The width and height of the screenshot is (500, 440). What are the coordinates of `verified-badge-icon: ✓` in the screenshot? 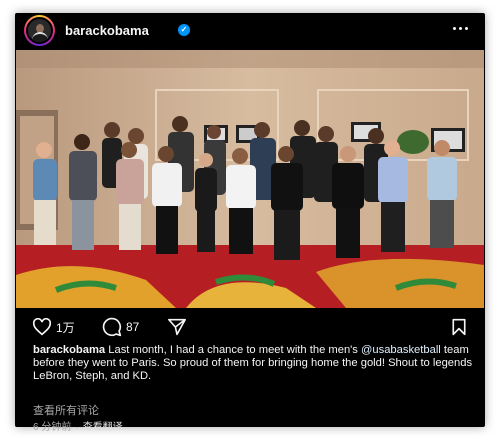 It's located at (184, 30).